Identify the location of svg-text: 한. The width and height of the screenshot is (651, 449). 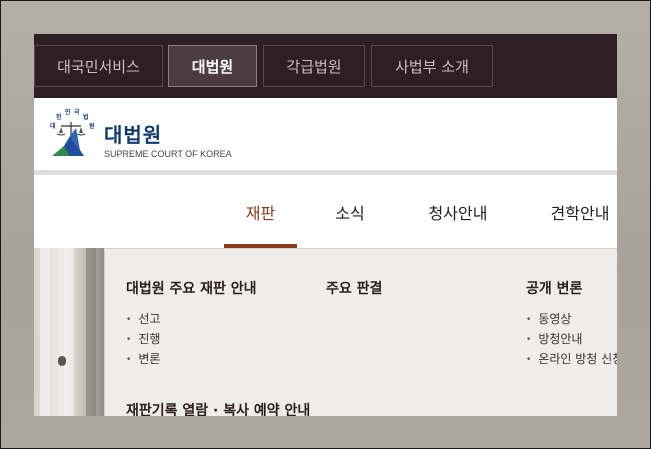
(59, 117).